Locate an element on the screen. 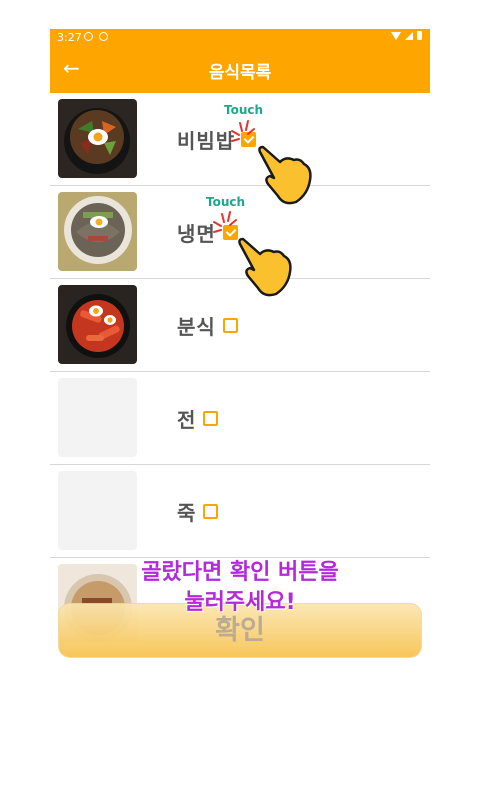 This screenshot has height=800, width=480. page-title: 음식목록 is located at coordinates (240, 73).